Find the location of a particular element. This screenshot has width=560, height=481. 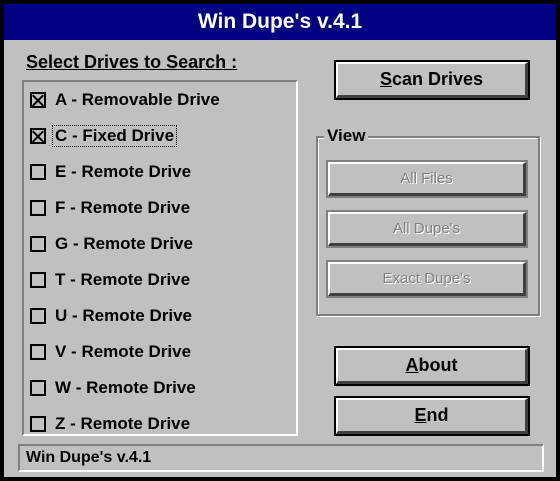

scan-drives-button: Scan Drives is located at coordinates (432, 80).